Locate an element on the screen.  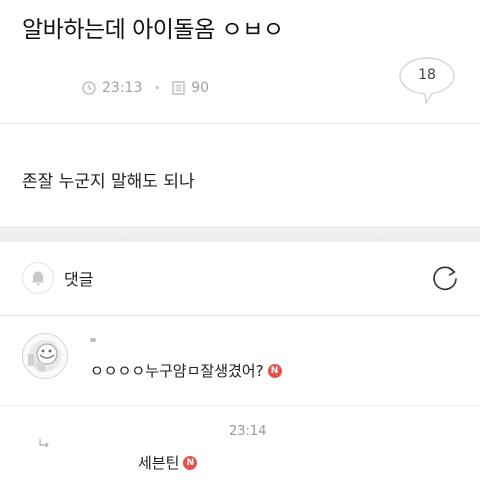
reply-text: 세븐틴 is located at coordinates (159, 463).